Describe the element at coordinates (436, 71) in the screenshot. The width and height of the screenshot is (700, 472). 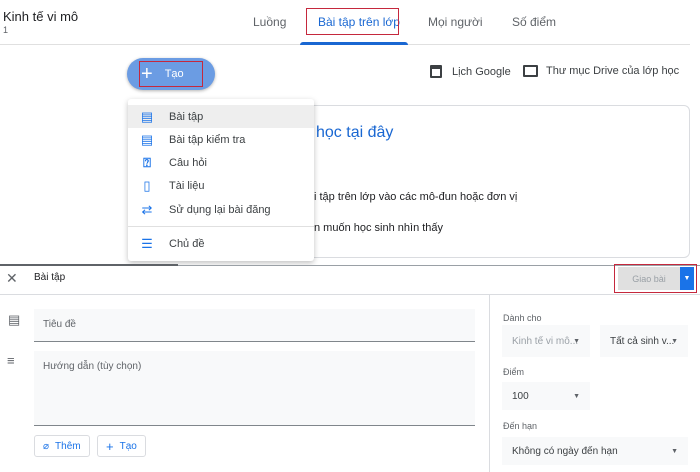
I see `calendar-icon` at that location.